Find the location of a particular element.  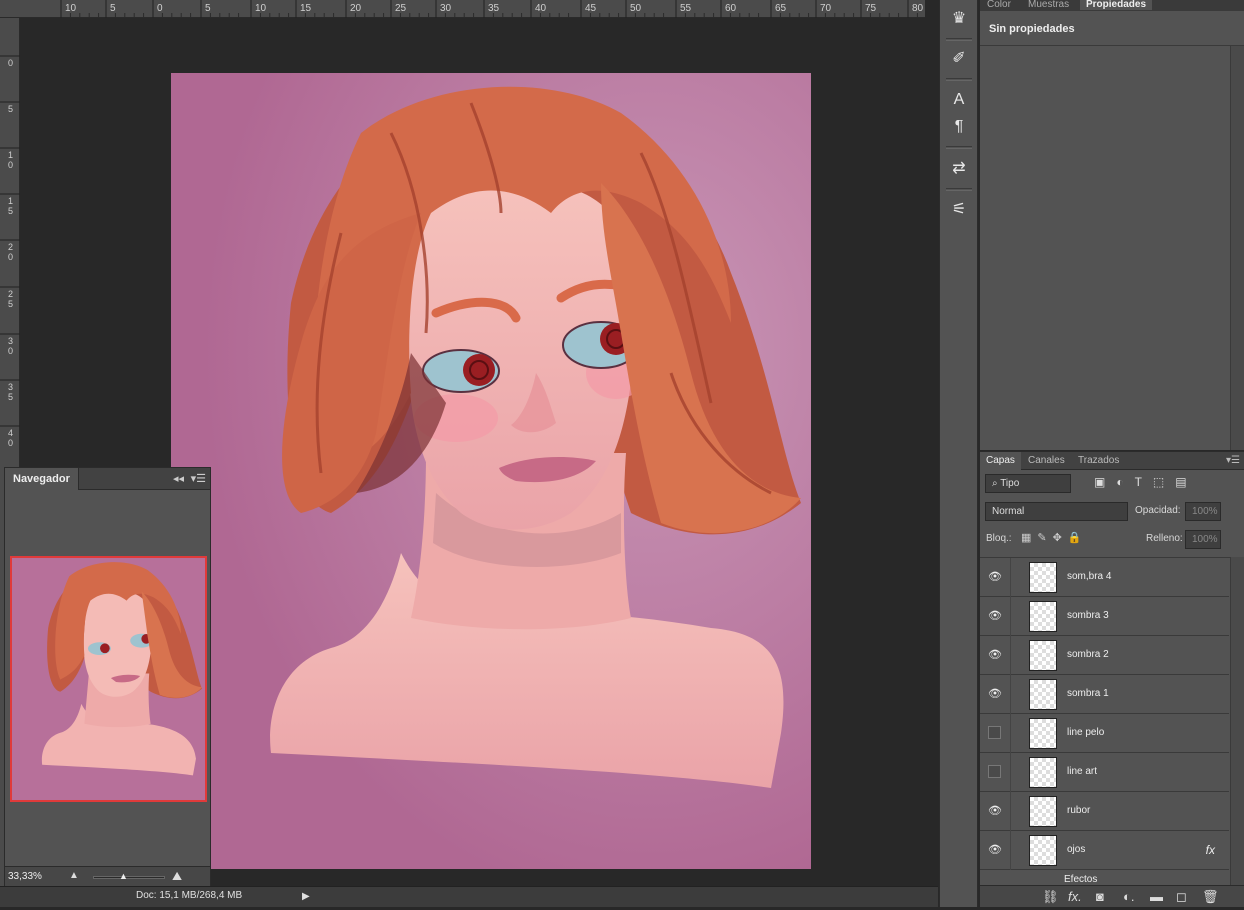

ruler-label: 1 is located at coordinates (10, 155).